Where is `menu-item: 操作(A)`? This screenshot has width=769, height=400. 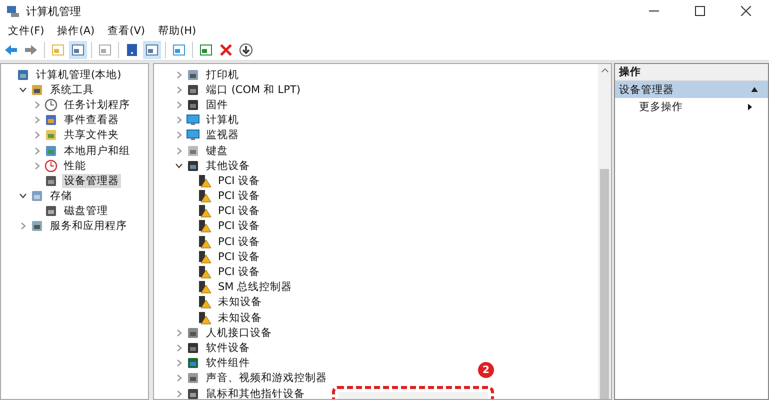 menu-item: 操作(A) is located at coordinates (76, 31).